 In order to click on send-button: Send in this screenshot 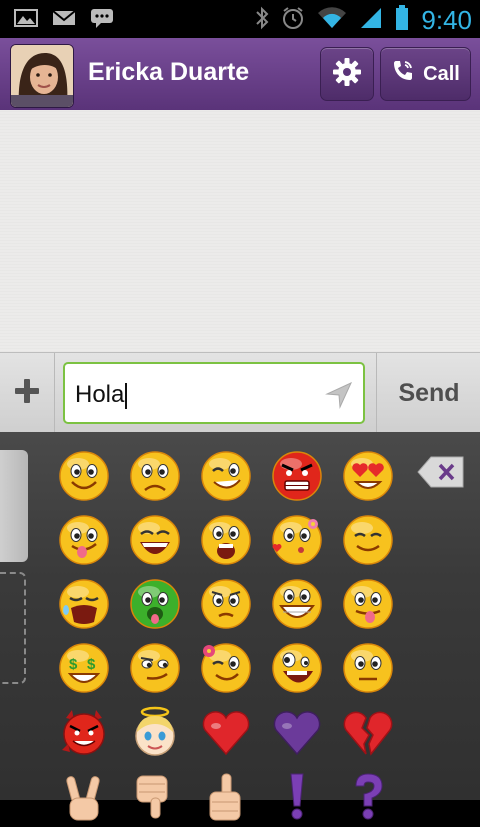, I will do `click(428, 393)`.